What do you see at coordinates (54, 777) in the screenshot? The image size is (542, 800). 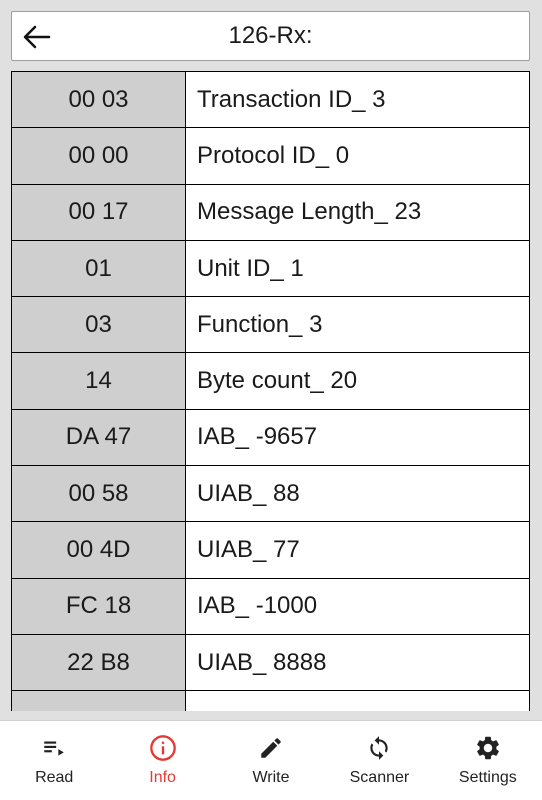 I see `nav-label-read: Read` at bounding box center [54, 777].